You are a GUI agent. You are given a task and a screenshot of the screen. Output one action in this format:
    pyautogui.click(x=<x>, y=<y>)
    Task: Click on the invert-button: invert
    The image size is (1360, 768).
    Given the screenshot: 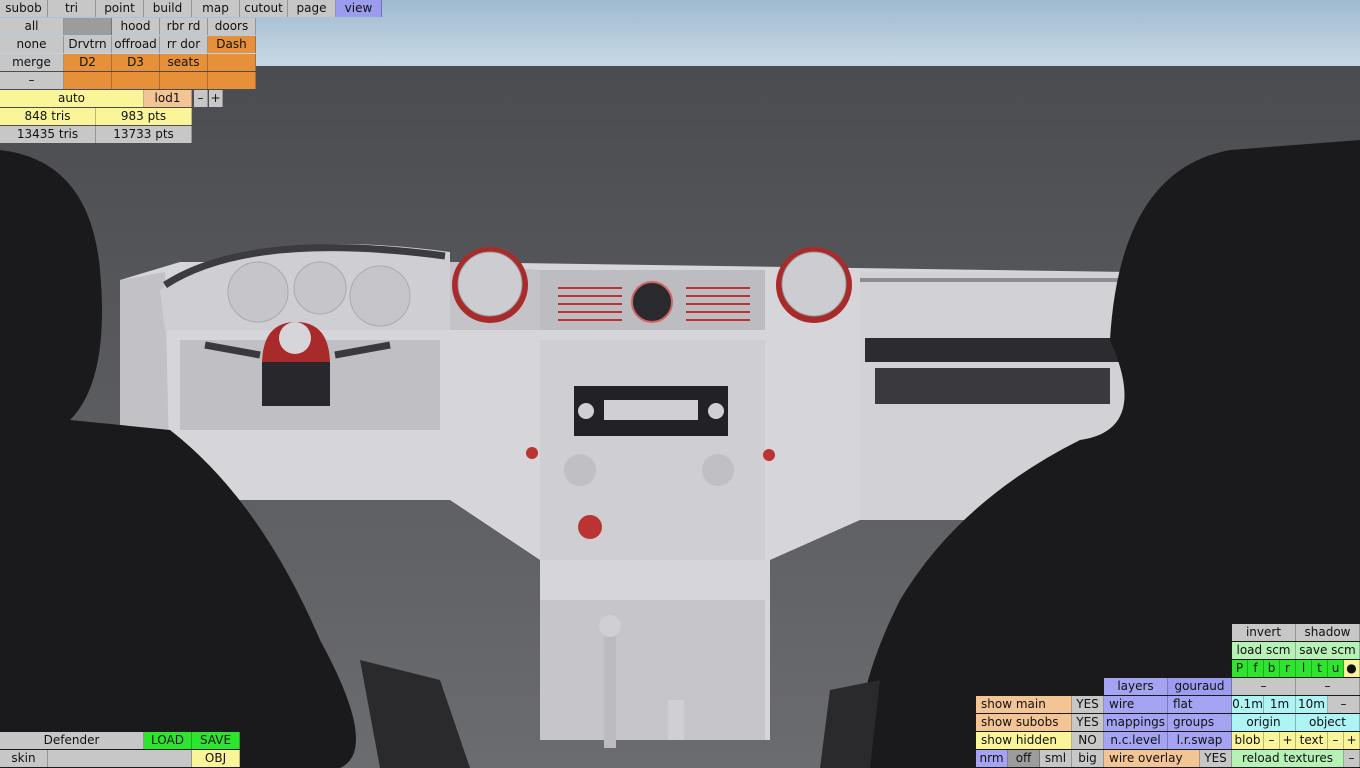 What is the action you would take?
    pyautogui.click(x=1264, y=632)
    